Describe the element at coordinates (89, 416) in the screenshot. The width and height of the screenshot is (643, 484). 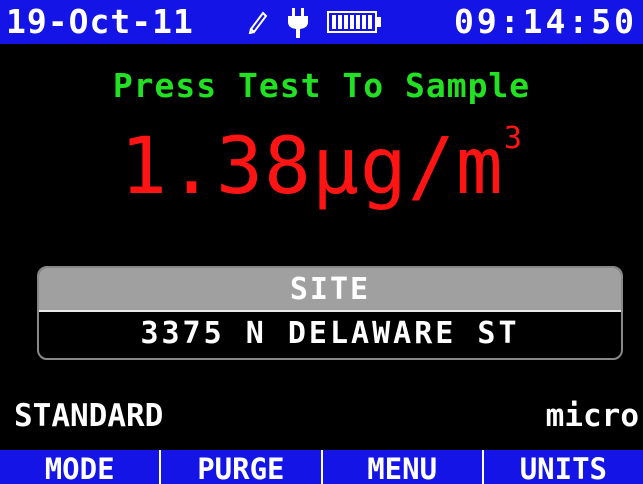
I see `mode-label: STANDARD` at that location.